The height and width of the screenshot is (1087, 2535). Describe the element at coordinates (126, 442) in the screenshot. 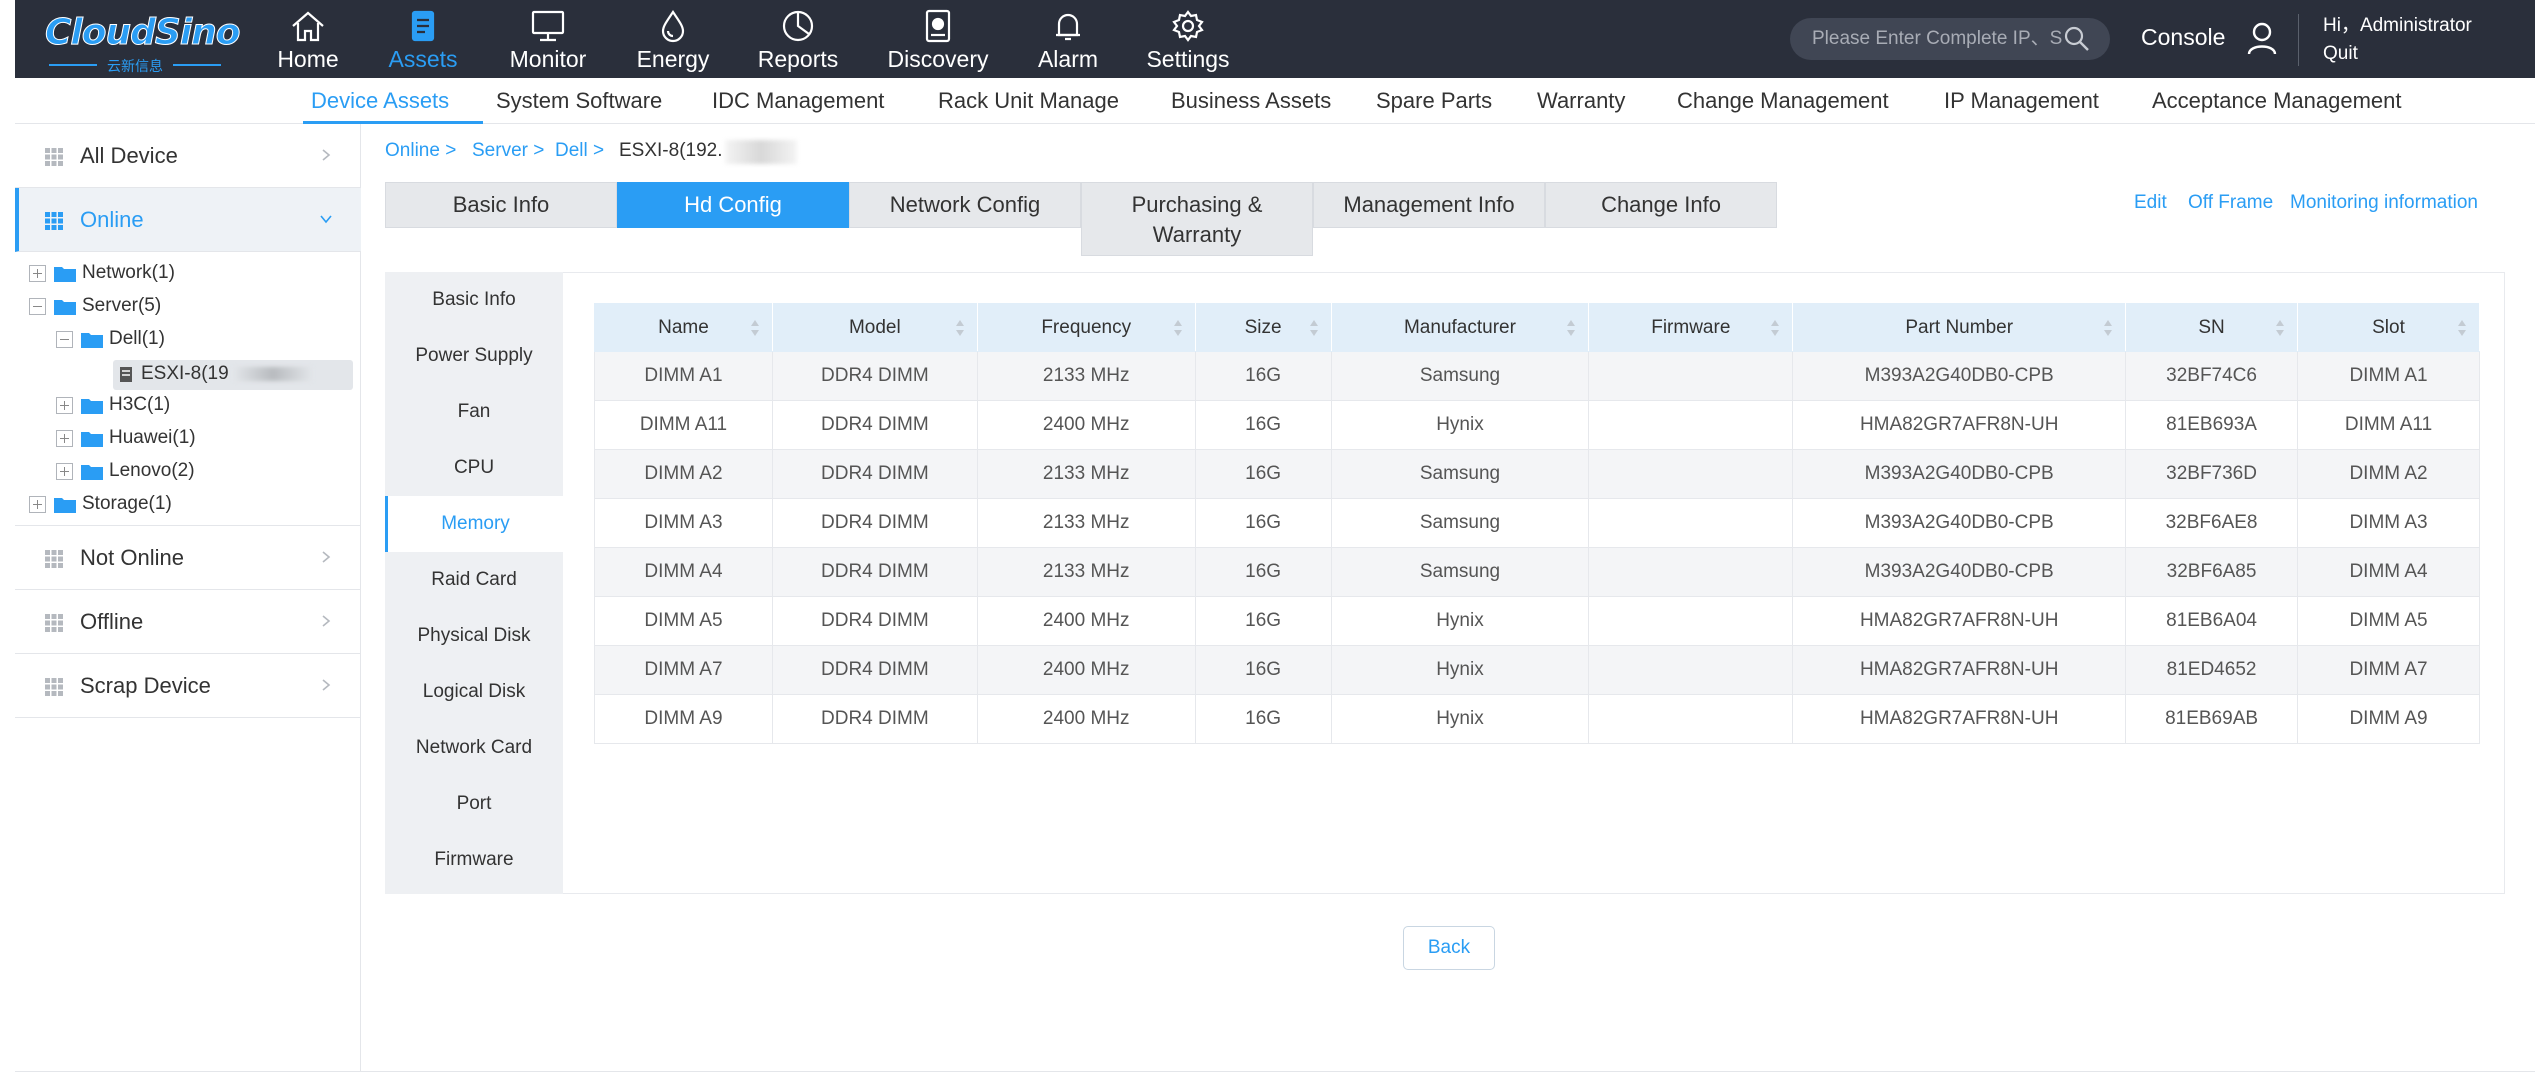

I see `tree-node-huawei: Huawei(1)` at that location.